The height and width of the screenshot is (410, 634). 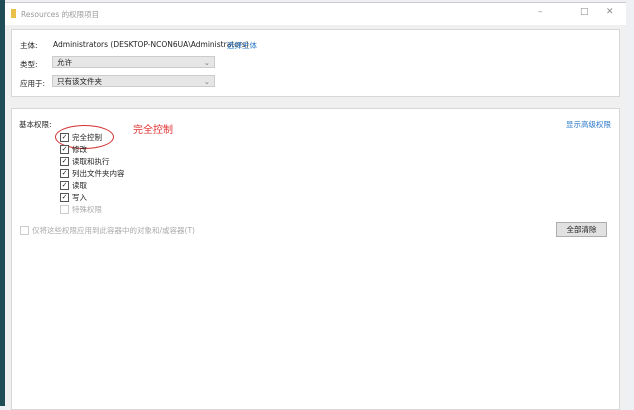 What do you see at coordinates (91, 161) in the screenshot?
I see `checkbox-label: 读取和执行` at bounding box center [91, 161].